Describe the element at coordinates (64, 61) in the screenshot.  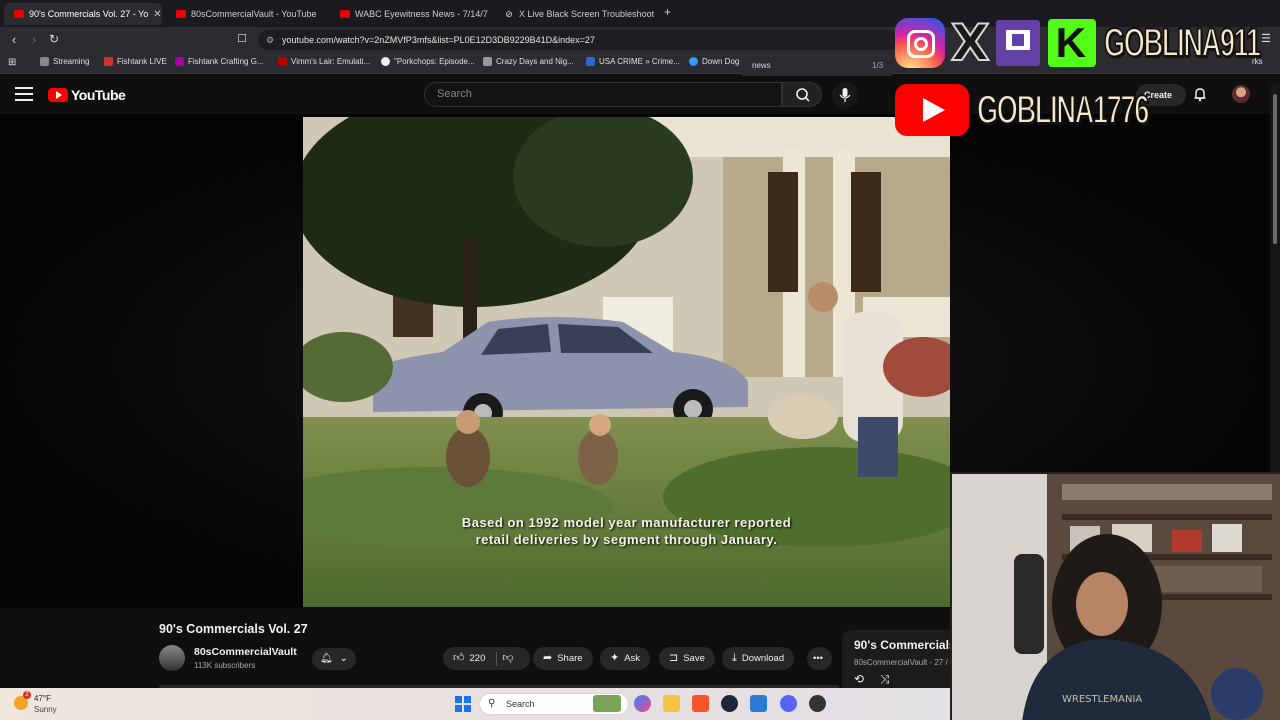
I see `bookmark-streaming: Streaming` at that location.